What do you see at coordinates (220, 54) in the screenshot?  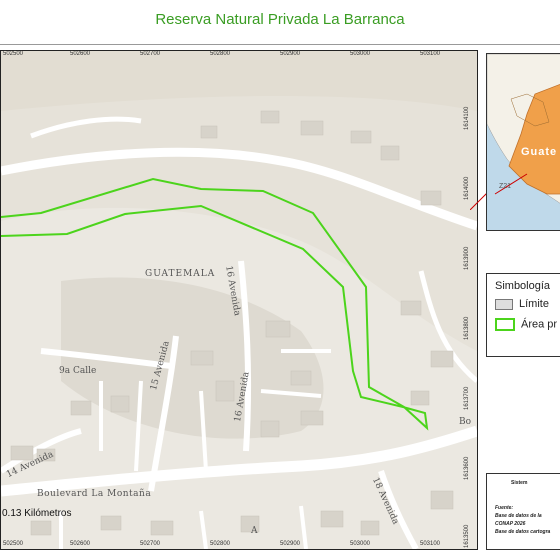 I see `coord-top-3: 502800` at bounding box center [220, 54].